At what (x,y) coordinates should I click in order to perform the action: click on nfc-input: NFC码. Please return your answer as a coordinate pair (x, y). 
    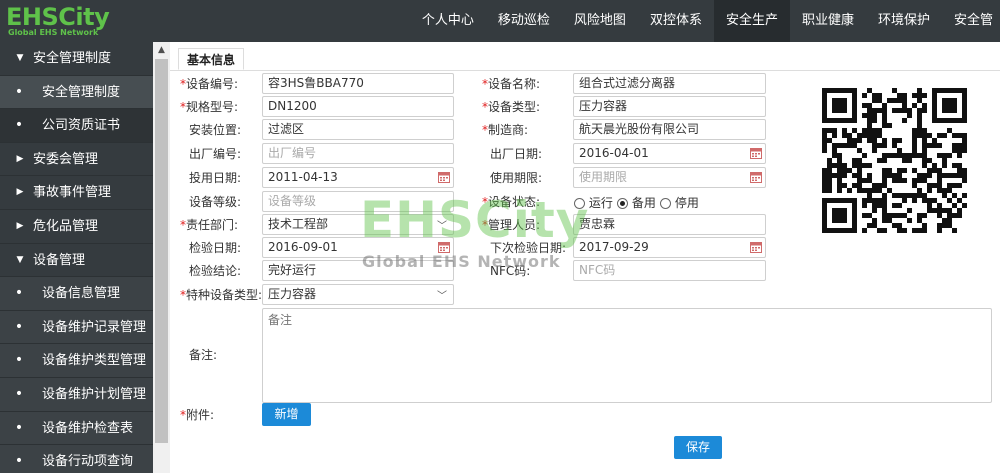
    Looking at the image, I should click on (669, 270).